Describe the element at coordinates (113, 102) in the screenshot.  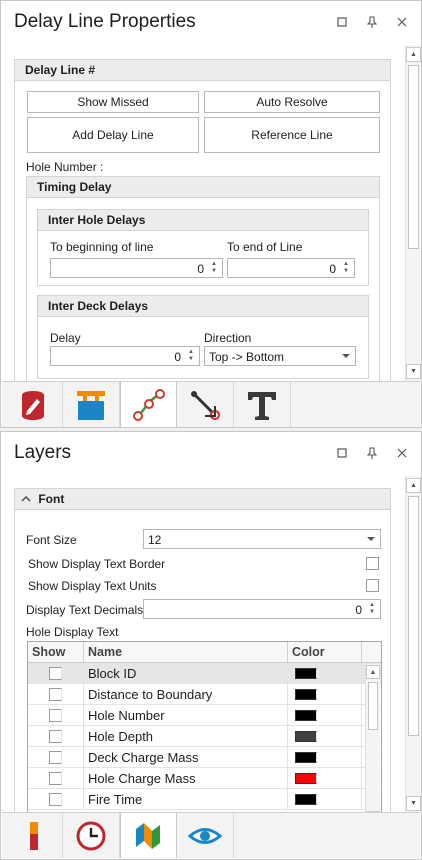
I see `show-missed-button: Show Missed` at that location.